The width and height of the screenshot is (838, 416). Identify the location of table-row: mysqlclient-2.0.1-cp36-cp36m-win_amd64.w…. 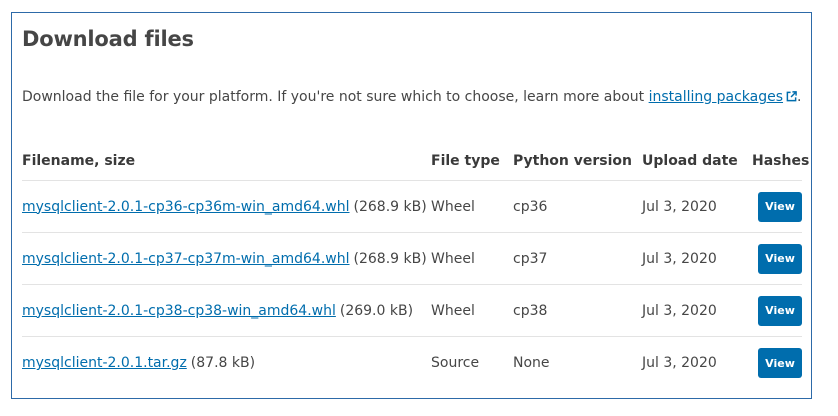
(412, 207).